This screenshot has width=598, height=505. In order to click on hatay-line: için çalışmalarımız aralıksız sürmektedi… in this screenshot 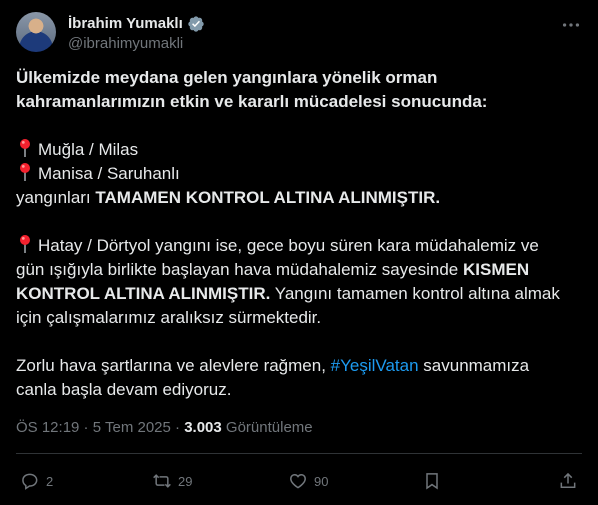, I will do `click(169, 317)`.